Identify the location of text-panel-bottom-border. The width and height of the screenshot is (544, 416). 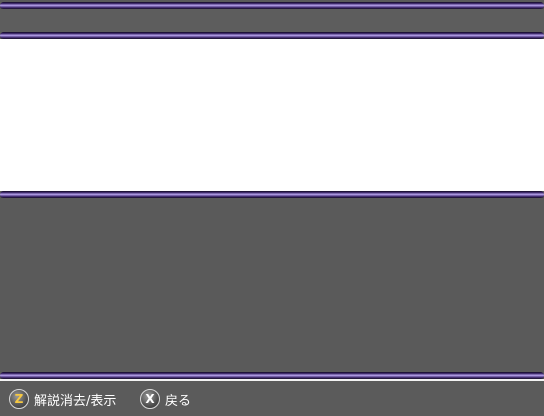
(272, 194).